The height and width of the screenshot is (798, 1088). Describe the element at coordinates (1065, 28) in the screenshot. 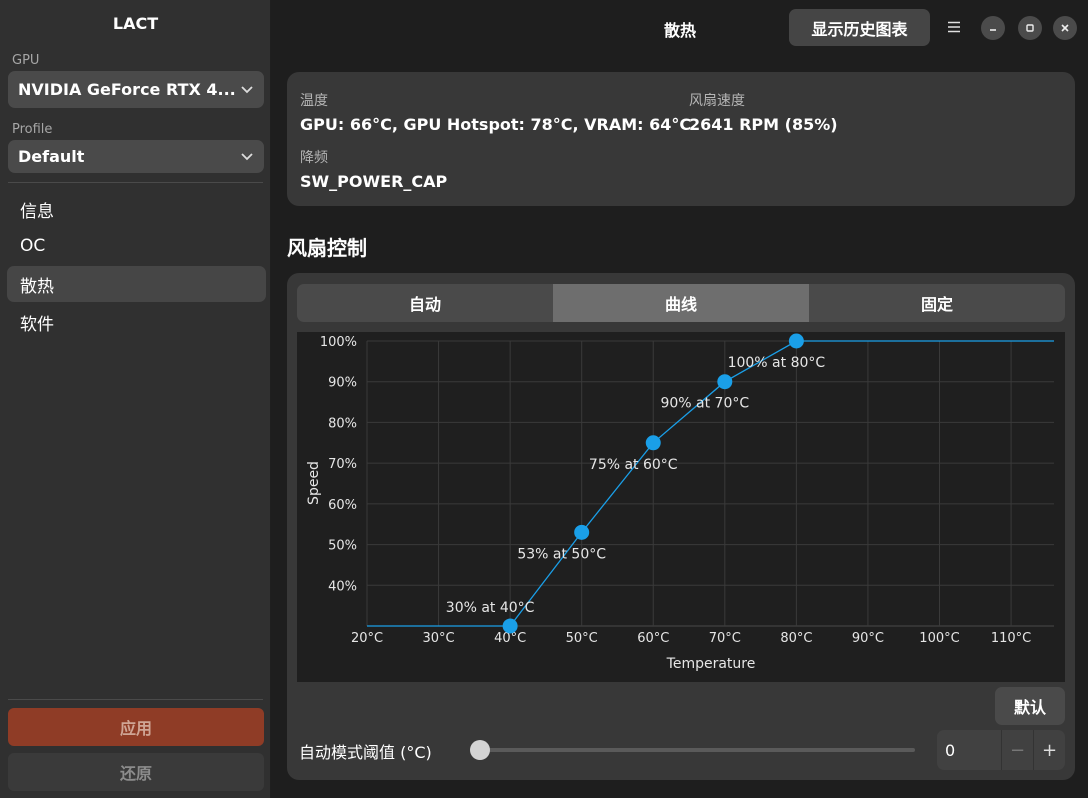

I see `close-icon` at that location.